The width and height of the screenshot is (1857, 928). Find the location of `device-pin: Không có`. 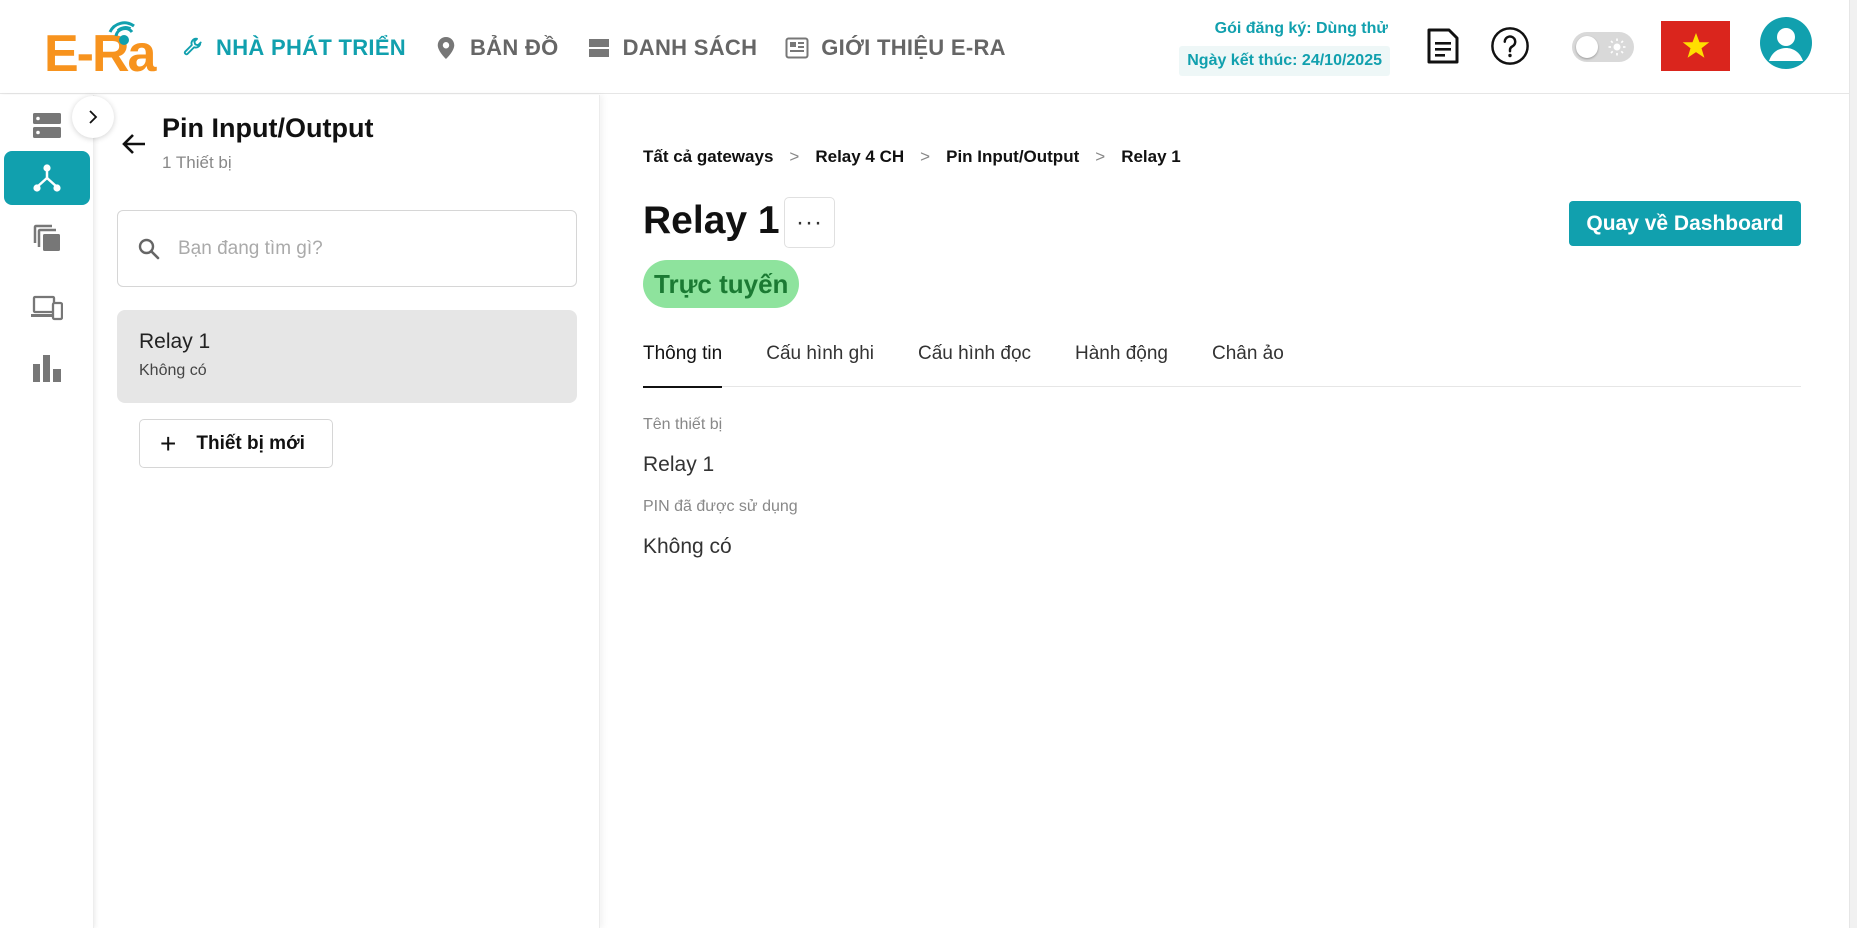

device-pin: Không có is located at coordinates (173, 370).